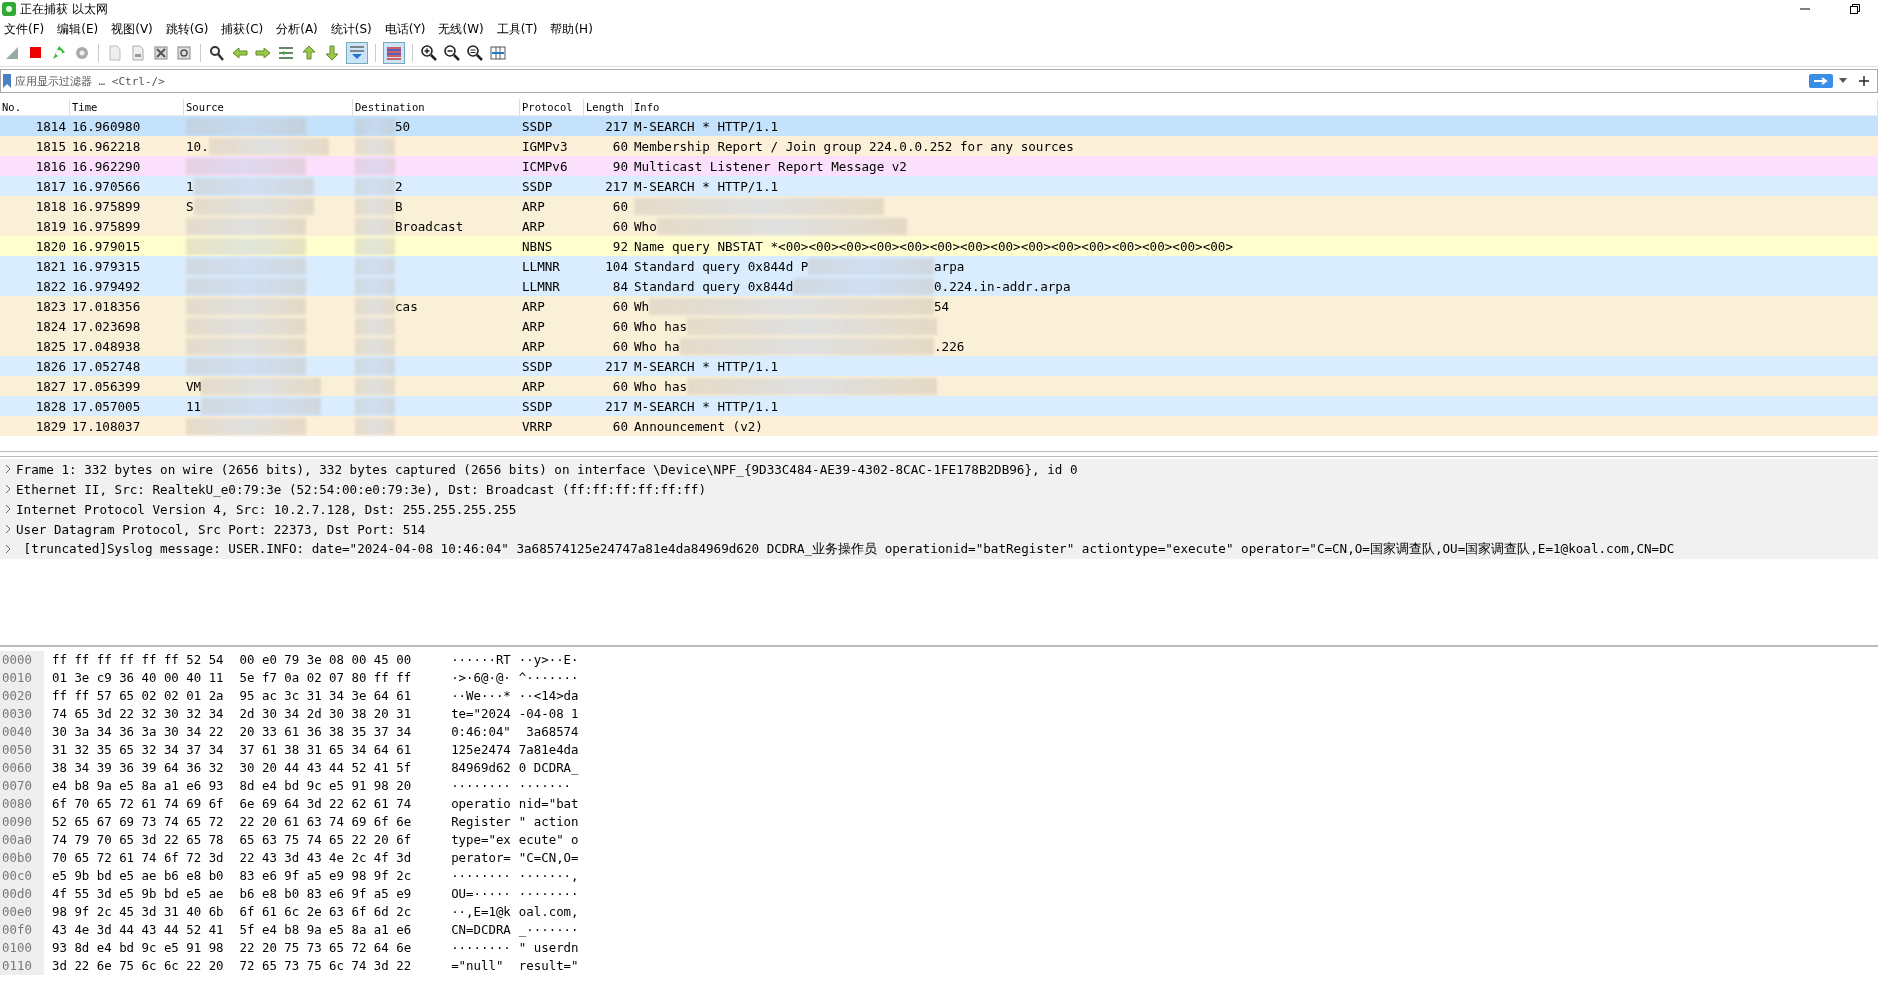 The image size is (1878, 984). I want to click on apply-filter-button, so click(1821, 81).